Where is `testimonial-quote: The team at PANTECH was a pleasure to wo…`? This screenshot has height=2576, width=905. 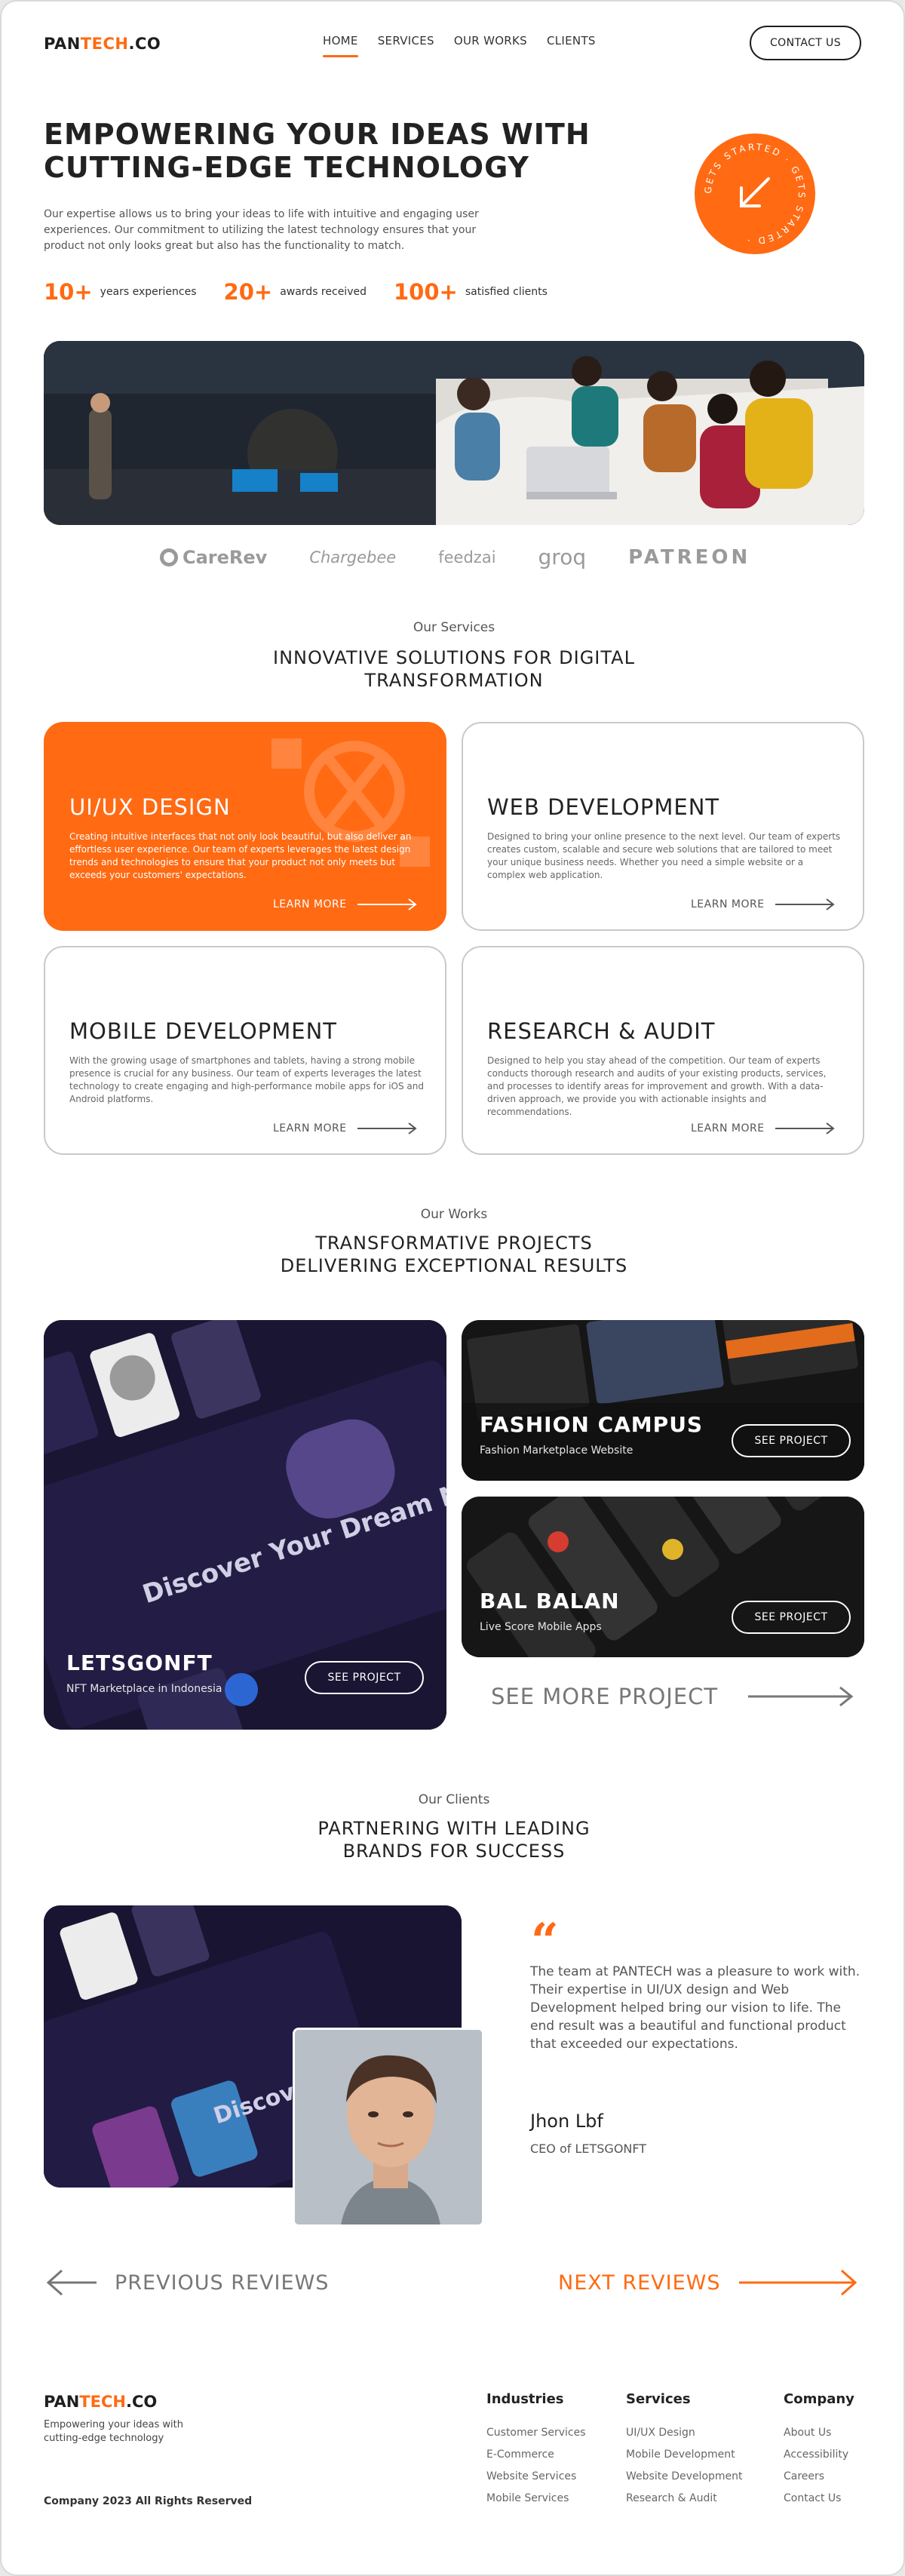
testimonial-quote: The team at PANTECH was a pleasure to wo… is located at coordinates (695, 2008).